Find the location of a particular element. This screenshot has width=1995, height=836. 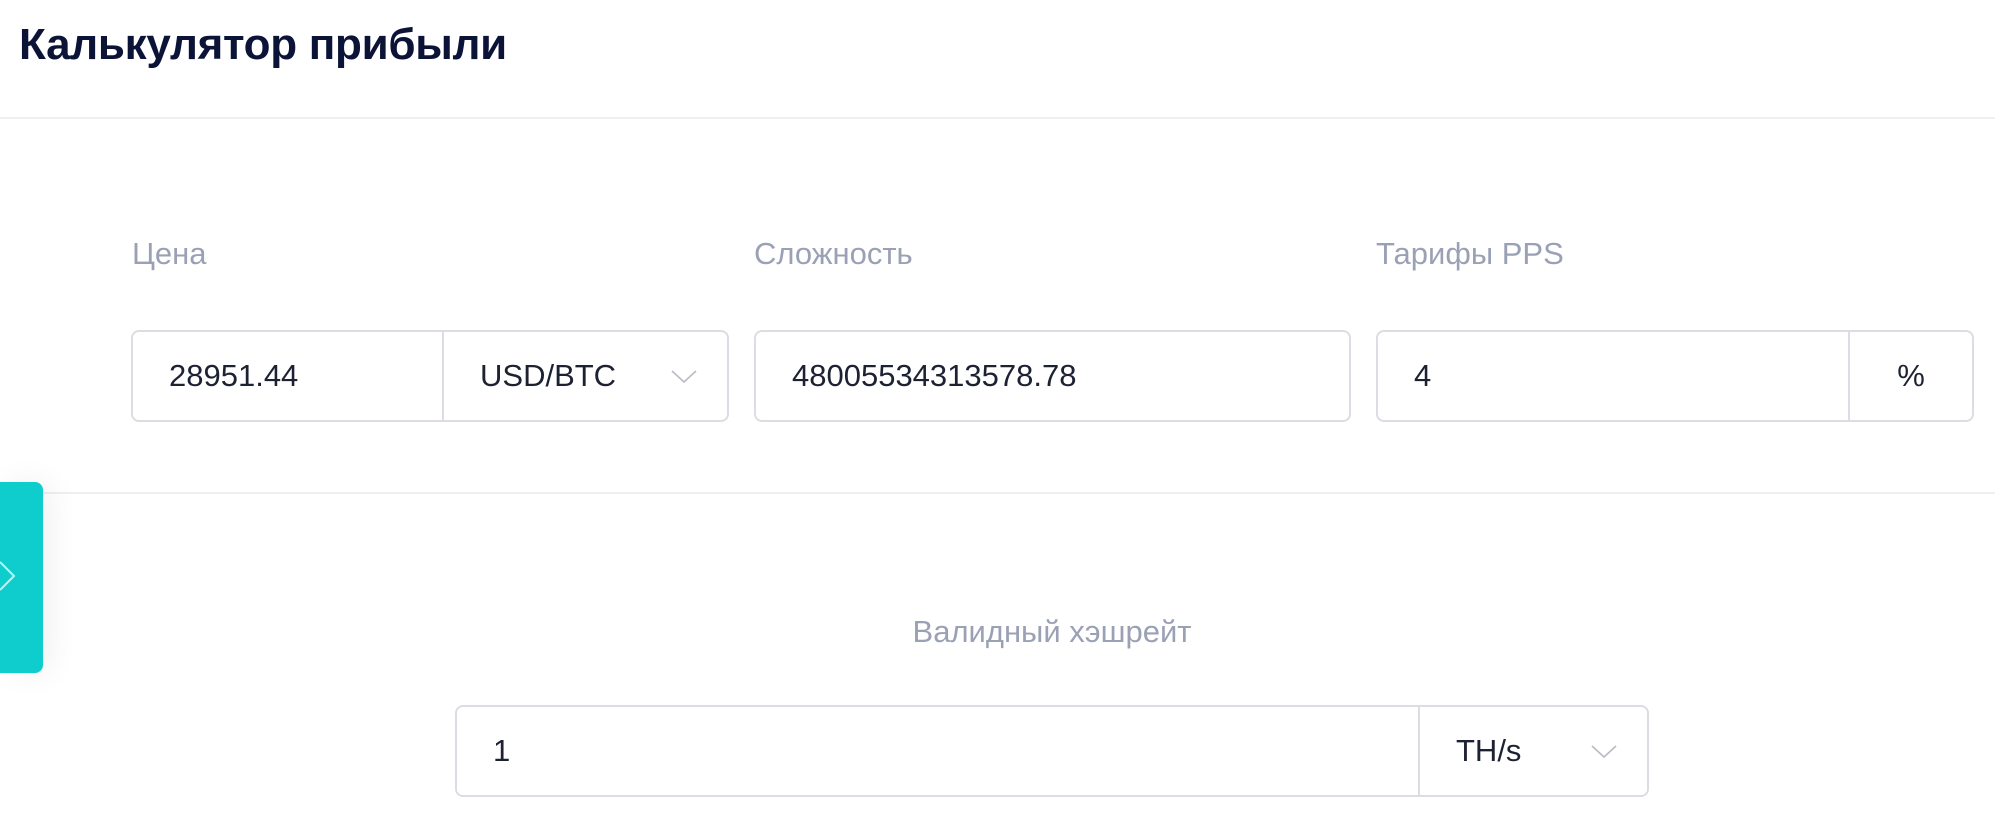

hashrate-unit-value: TH/s is located at coordinates (1489, 750).